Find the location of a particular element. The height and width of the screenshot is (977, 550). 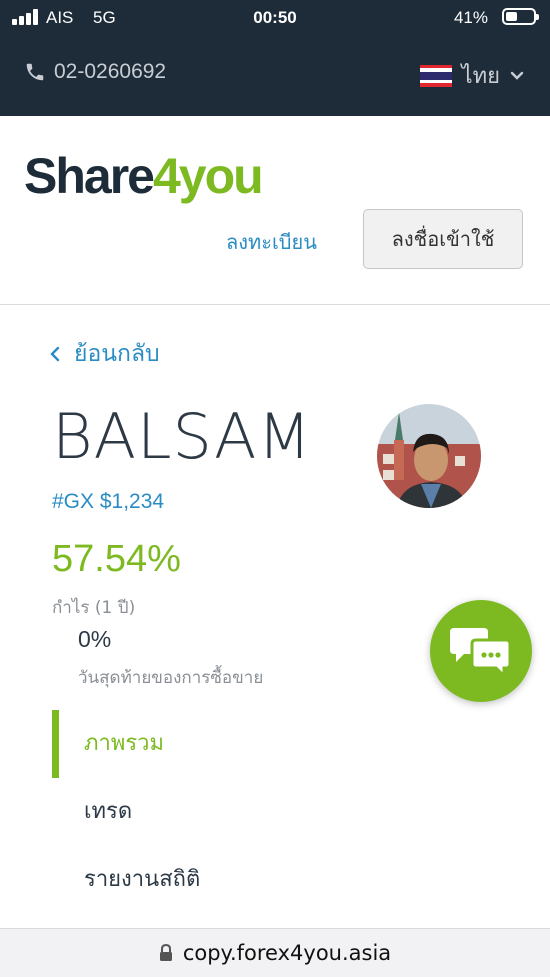

logo-text-share: Share is located at coordinates (89, 176).